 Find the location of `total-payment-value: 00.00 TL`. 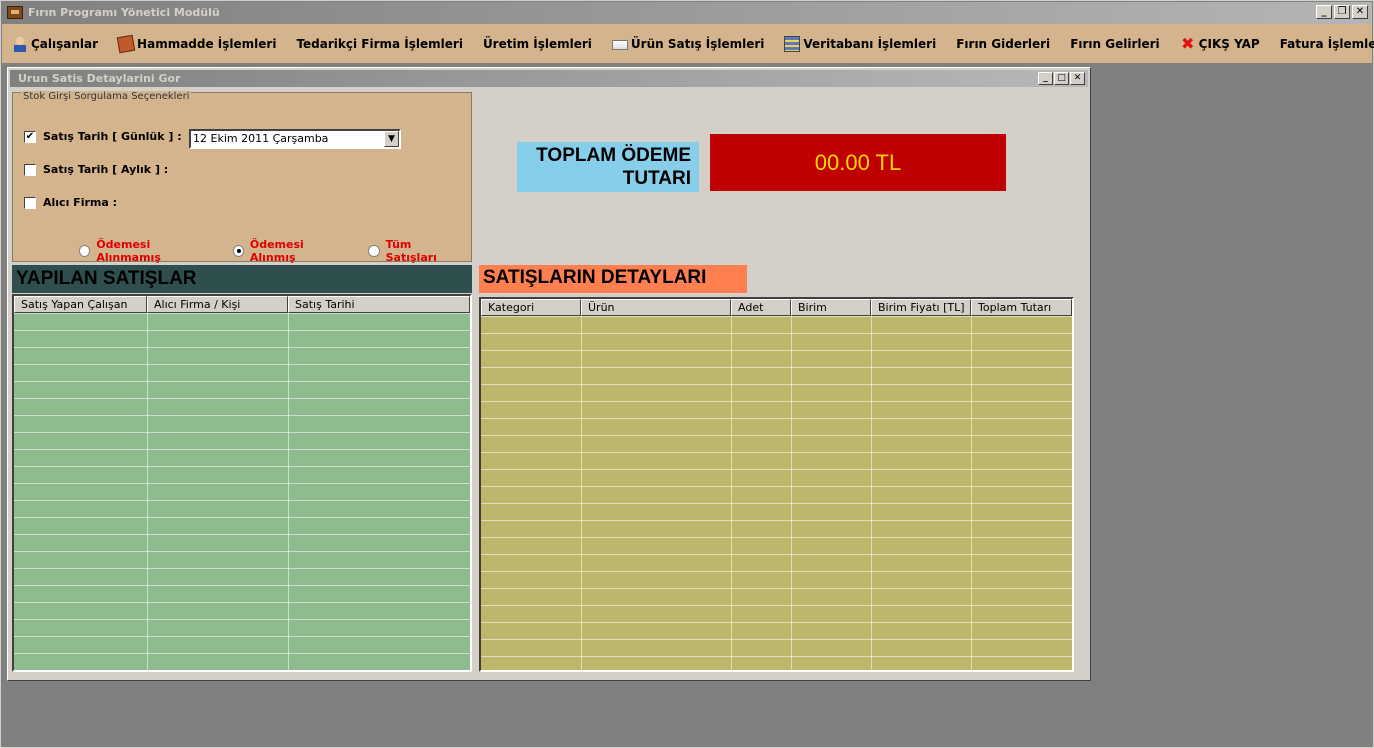

total-payment-value: 00.00 TL is located at coordinates (858, 162).